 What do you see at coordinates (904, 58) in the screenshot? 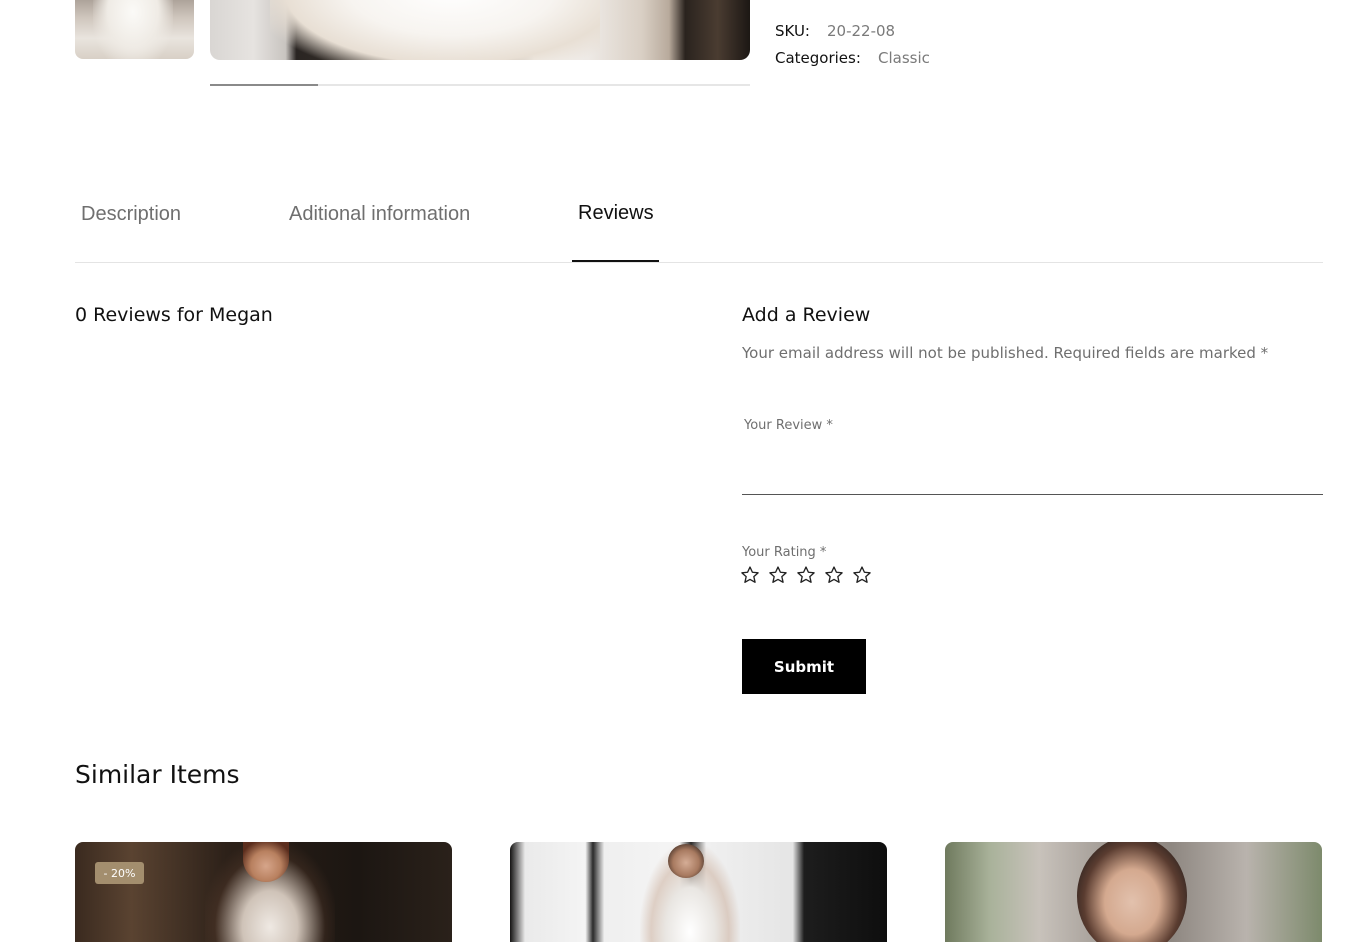
I see `category-link: Classic` at bounding box center [904, 58].